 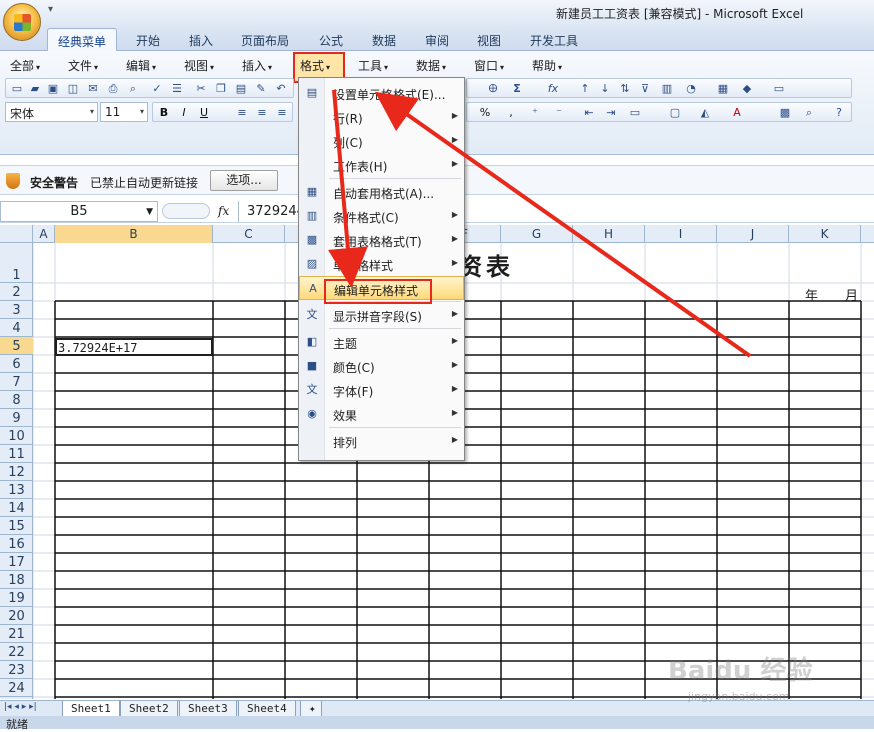 What do you see at coordinates (331, 39) in the screenshot?
I see `tab-formulas: 公式` at bounding box center [331, 39].